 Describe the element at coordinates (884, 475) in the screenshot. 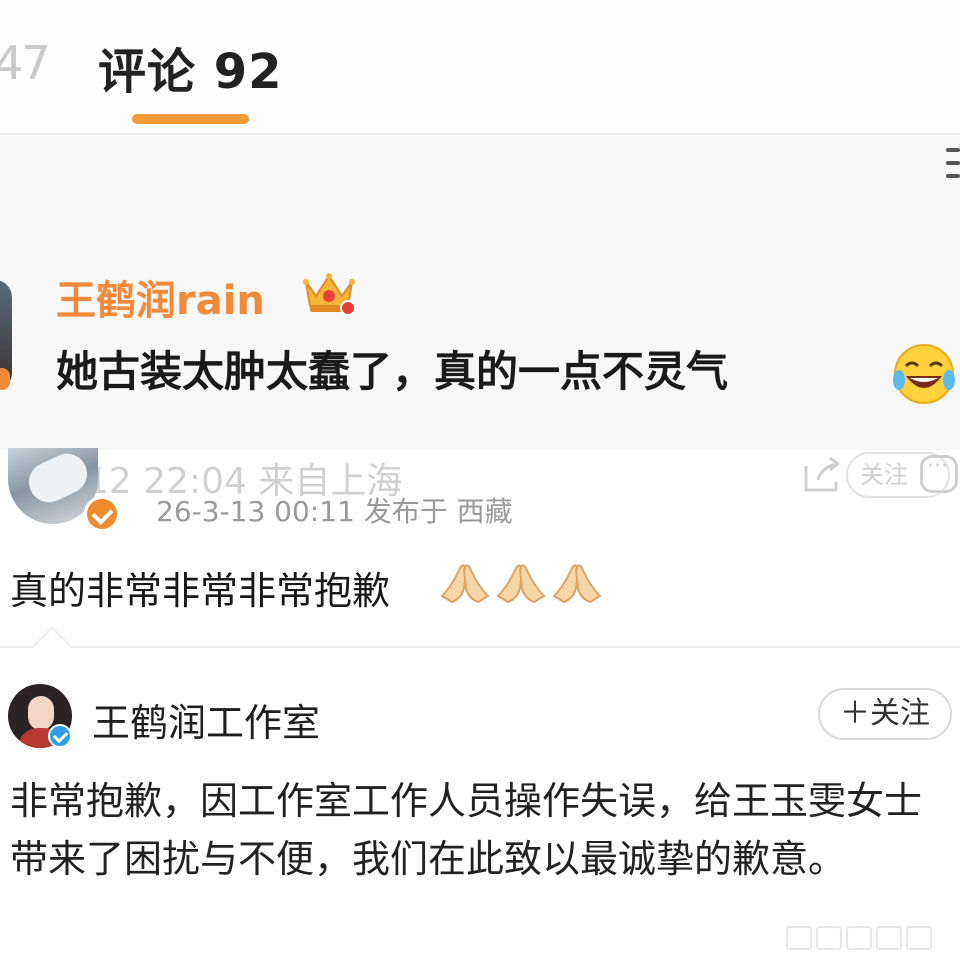

I see `ghost-follow-label: 关注` at that location.